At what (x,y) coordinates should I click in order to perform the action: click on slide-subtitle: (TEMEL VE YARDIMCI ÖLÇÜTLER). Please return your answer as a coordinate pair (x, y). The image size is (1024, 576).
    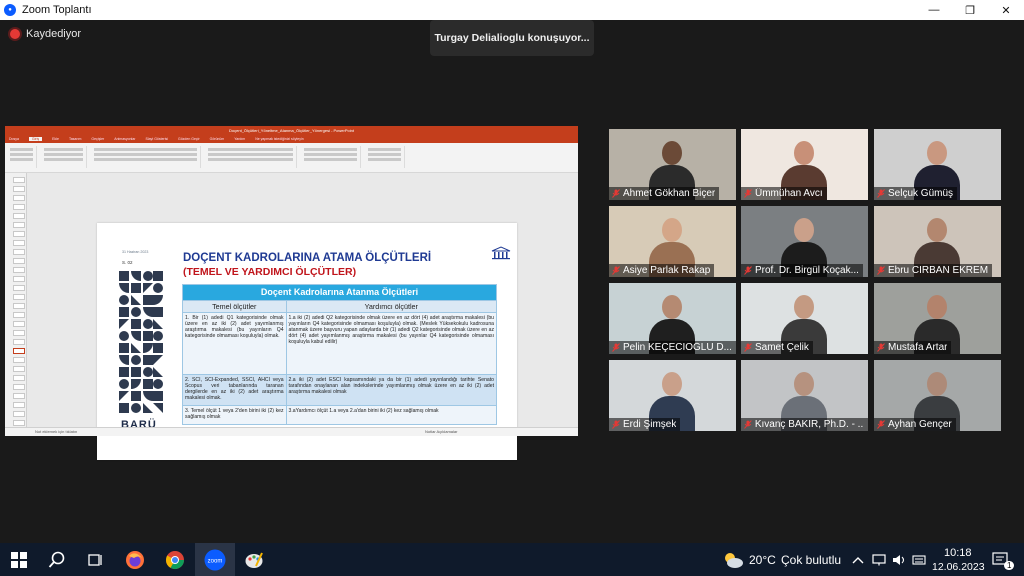
    Looking at the image, I should click on (270, 272).